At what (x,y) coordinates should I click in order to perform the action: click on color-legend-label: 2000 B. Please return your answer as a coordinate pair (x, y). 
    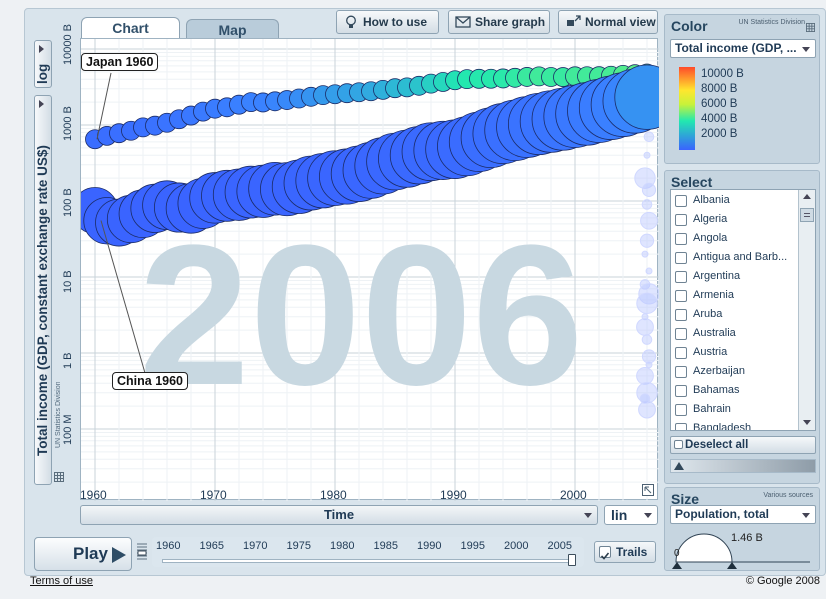
    Looking at the image, I should click on (719, 134).